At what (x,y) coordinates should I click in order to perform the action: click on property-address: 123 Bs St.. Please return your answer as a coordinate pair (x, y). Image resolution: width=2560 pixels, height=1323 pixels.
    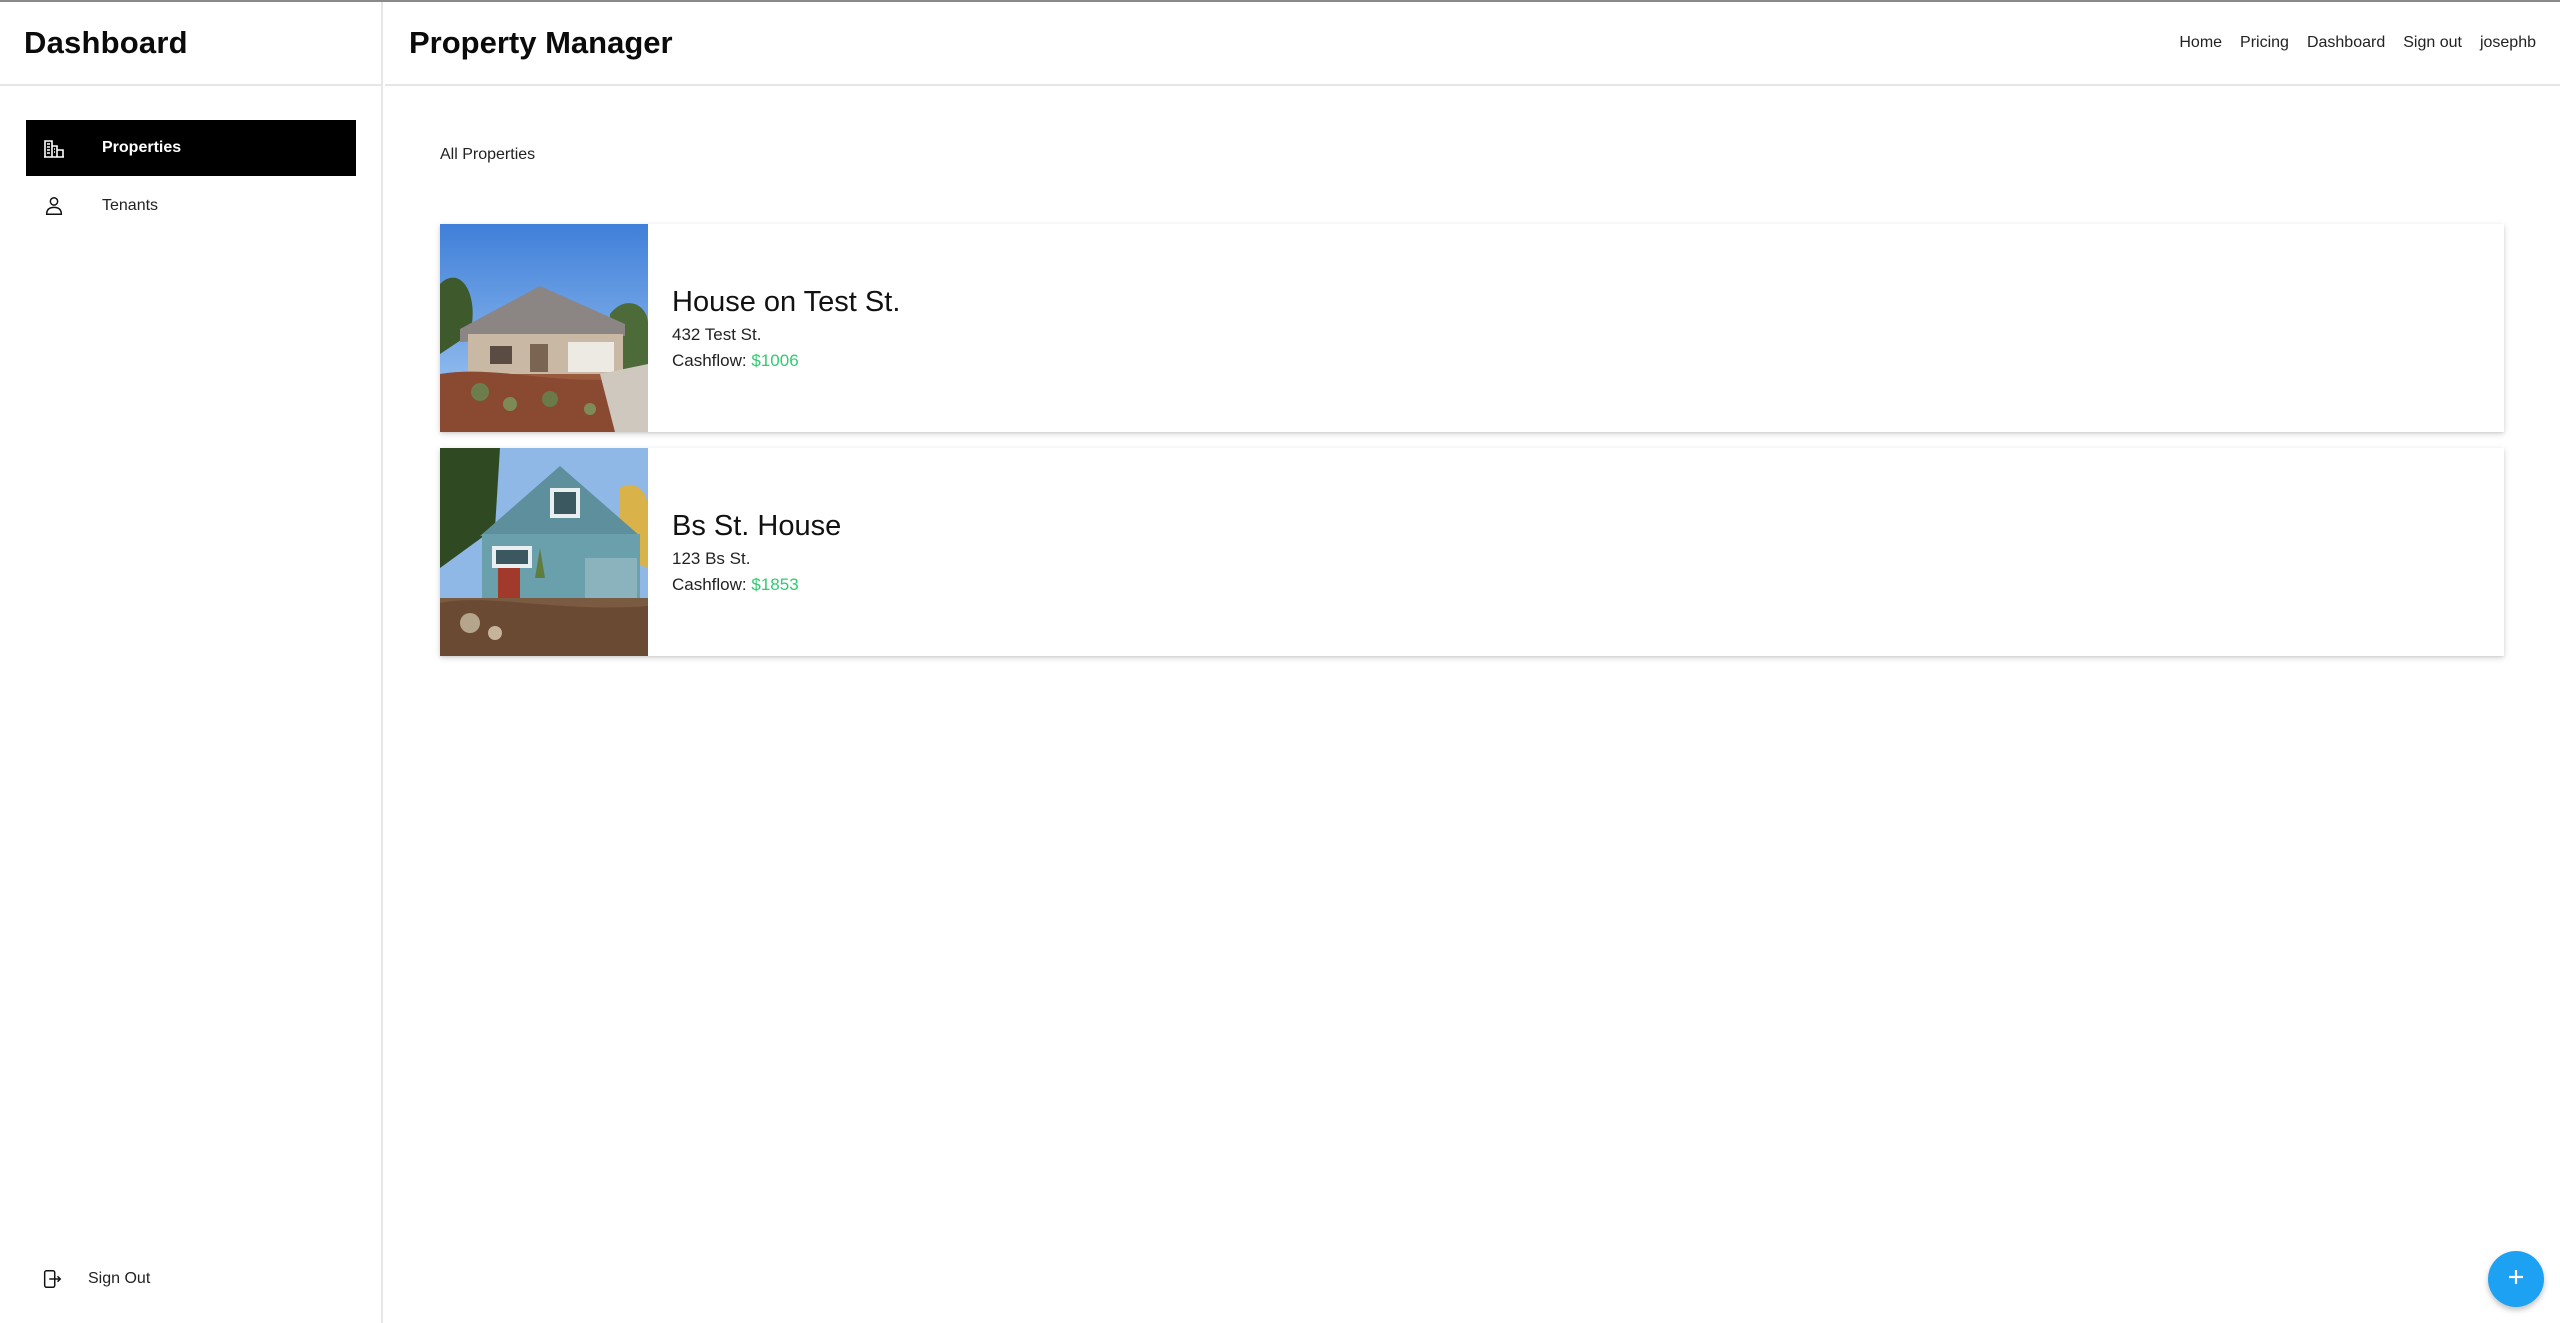
    Looking at the image, I should click on (711, 558).